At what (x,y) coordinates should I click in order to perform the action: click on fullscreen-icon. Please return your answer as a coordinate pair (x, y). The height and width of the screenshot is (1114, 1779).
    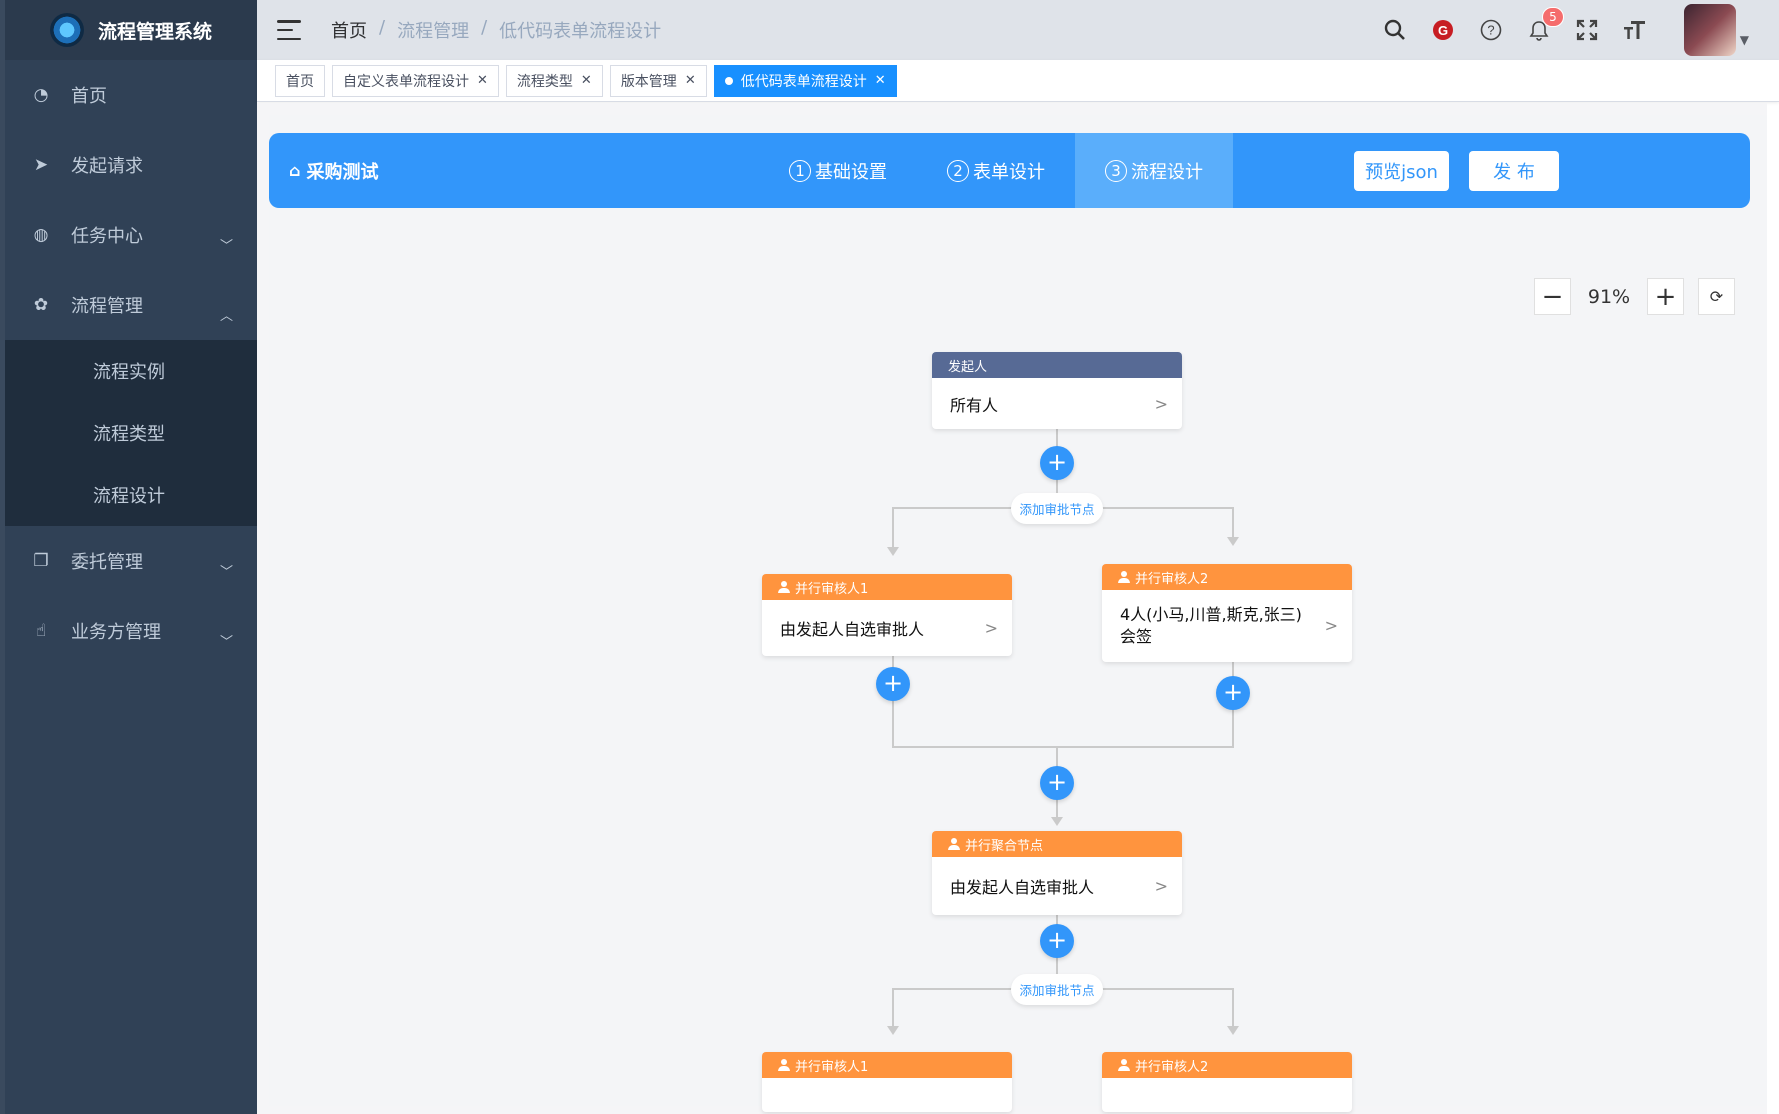
    Looking at the image, I should click on (1587, 30).